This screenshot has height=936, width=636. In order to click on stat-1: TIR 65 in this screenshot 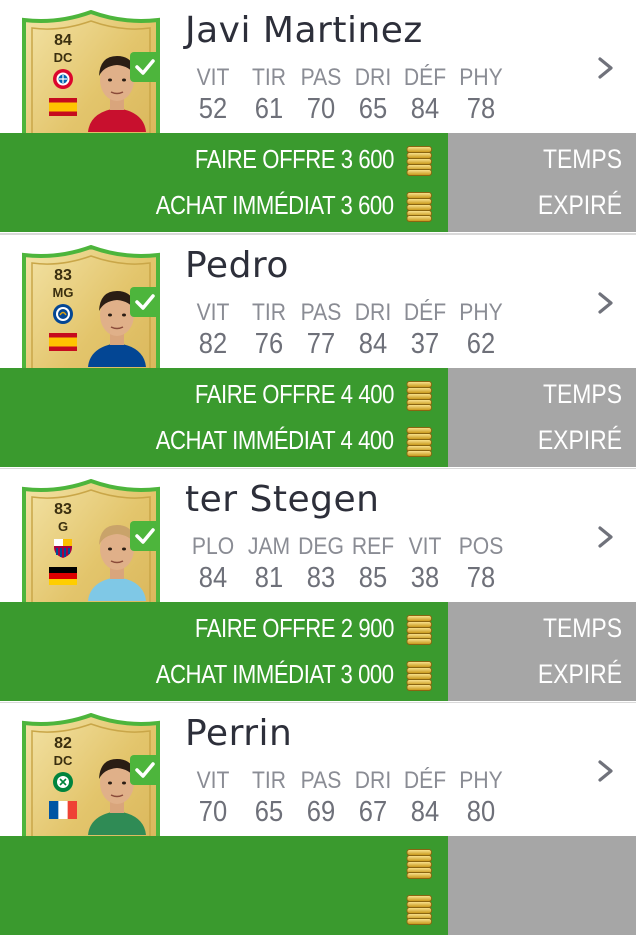, I will do `click(269, 798)`.